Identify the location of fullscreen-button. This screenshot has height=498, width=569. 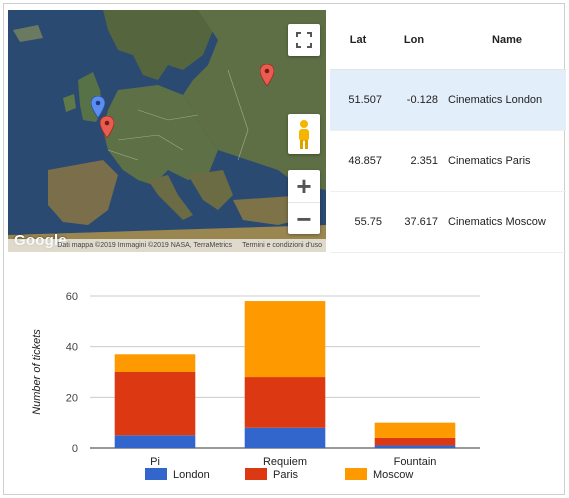
(304, 40).